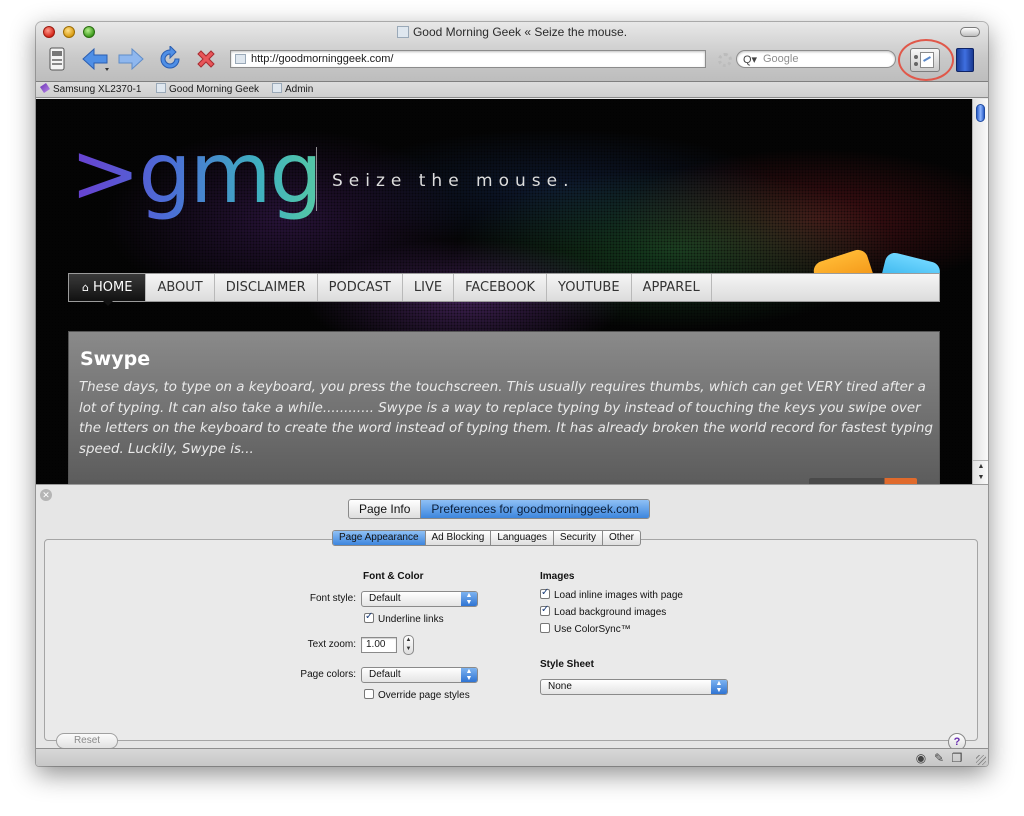 The image size is (1024, 816). I want to click on font-color-heading: Font & Color, so click(393, 576).